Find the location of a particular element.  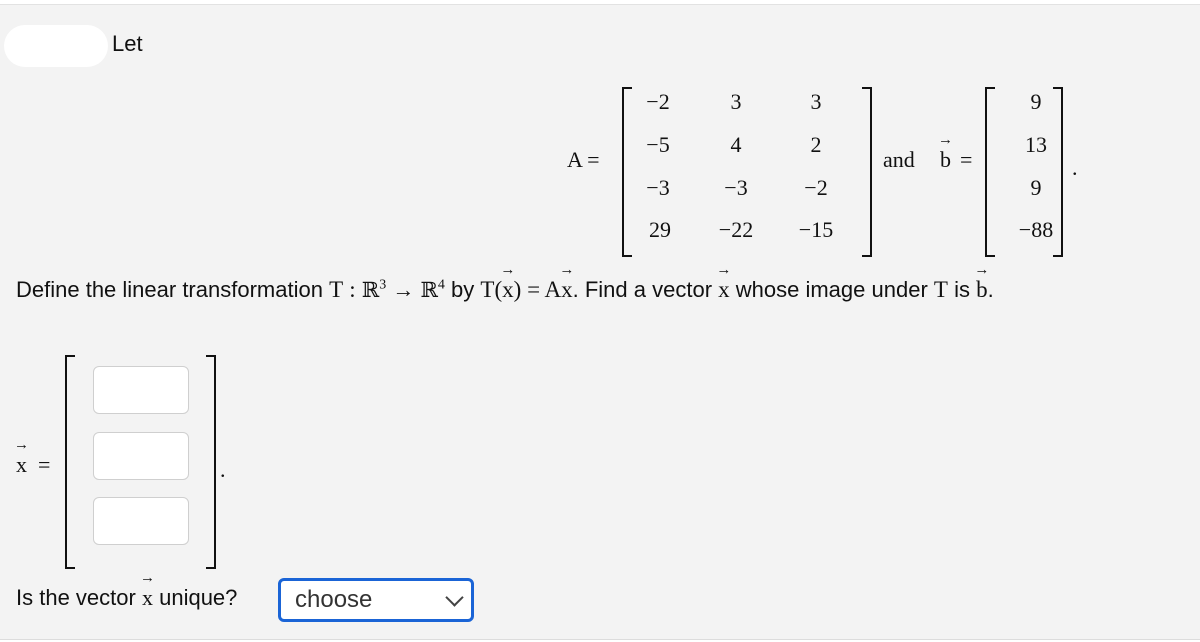

vector-b-equals: = is located at coordinates (966, 159).